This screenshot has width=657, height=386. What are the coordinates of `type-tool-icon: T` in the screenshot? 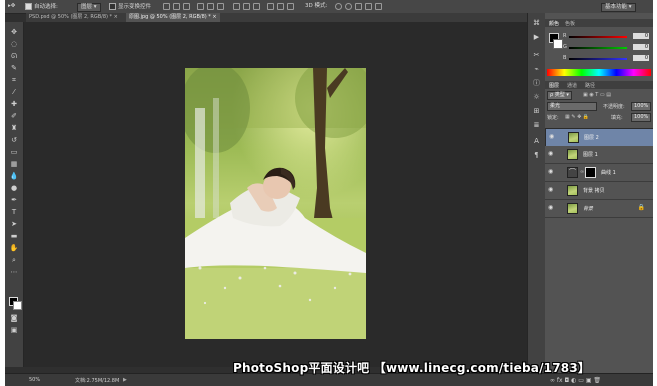 It's located at (14, 212).